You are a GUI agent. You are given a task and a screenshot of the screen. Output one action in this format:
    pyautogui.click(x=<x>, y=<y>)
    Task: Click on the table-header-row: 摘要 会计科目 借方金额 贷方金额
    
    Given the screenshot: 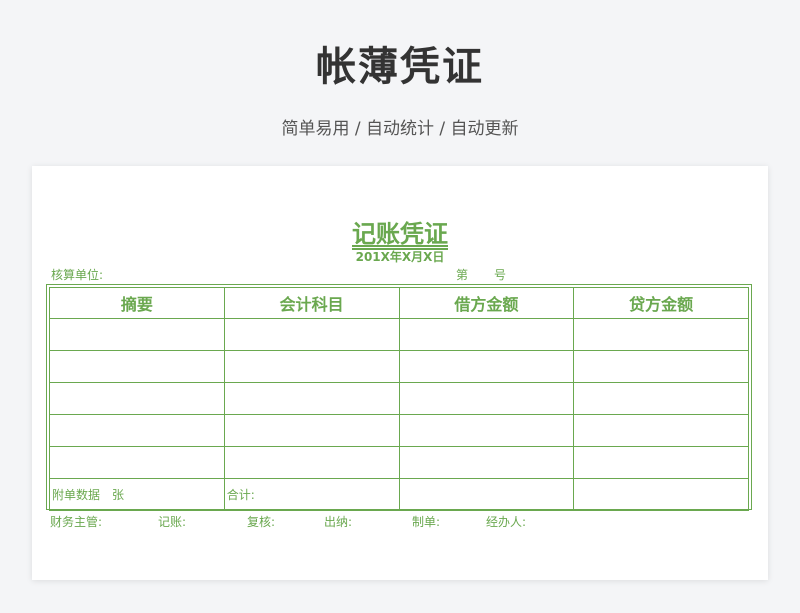 What is the action you would take?
    pyautogui.click(x=399, y=303)
    